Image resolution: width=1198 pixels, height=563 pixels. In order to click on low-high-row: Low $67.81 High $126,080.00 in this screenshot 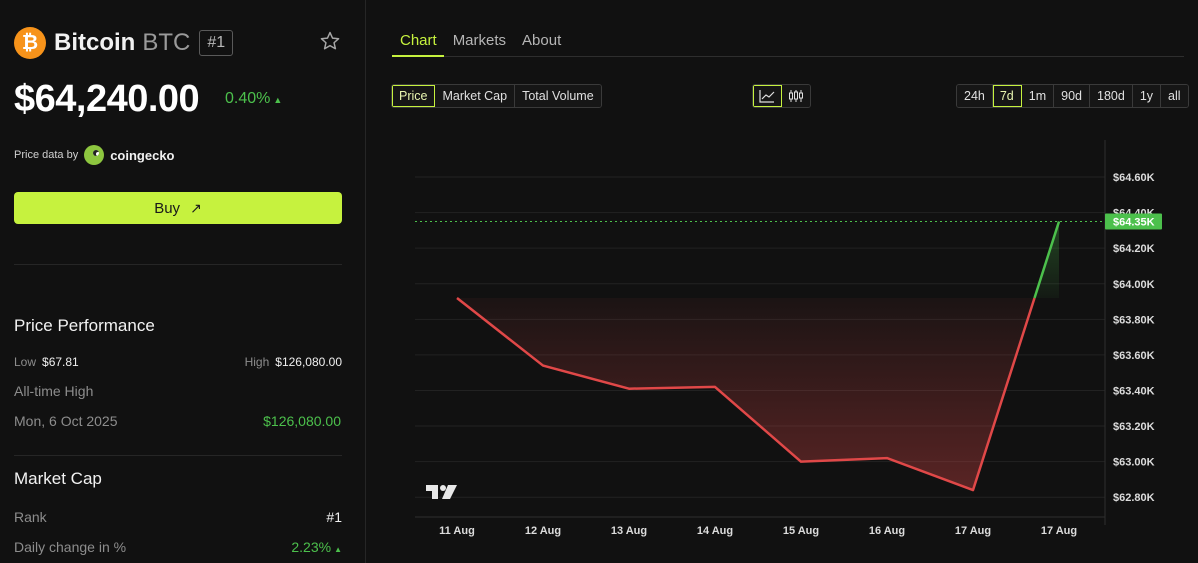, I will do `click(178, 362)`.